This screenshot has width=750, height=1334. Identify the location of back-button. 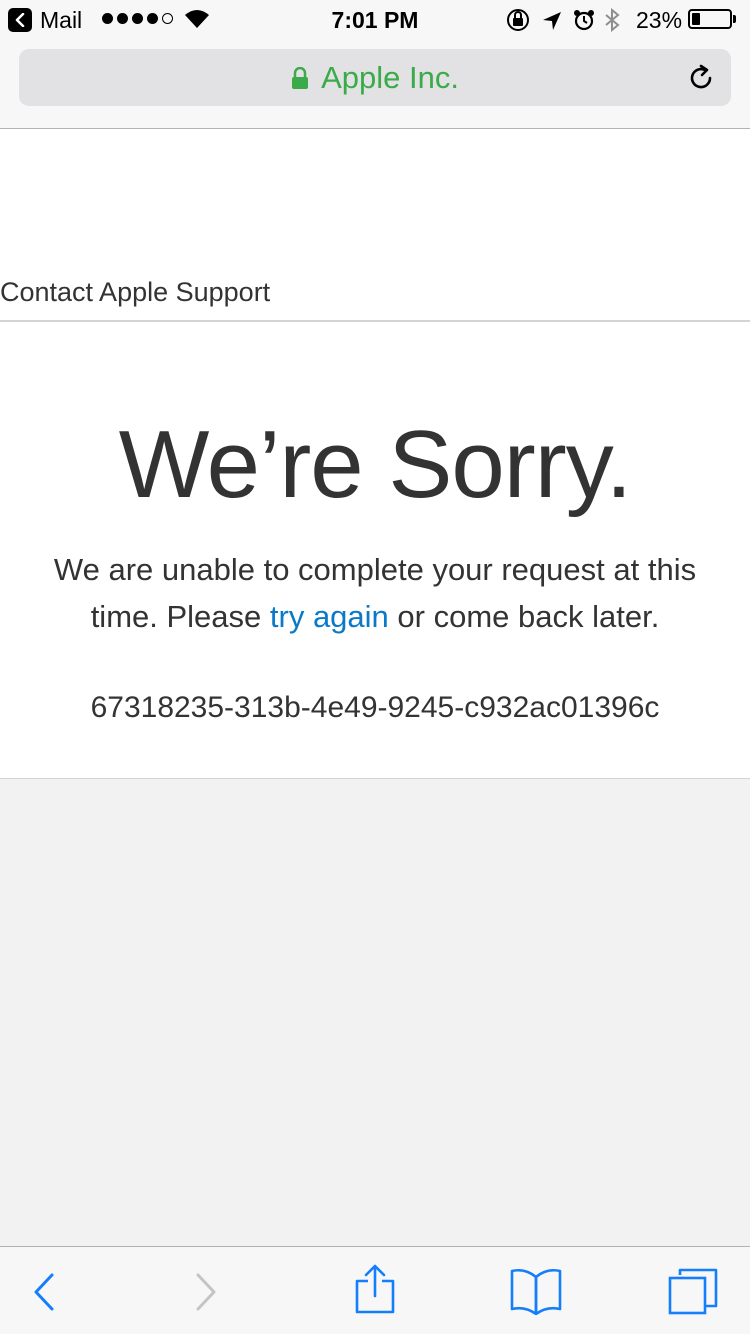
(45, 1290).